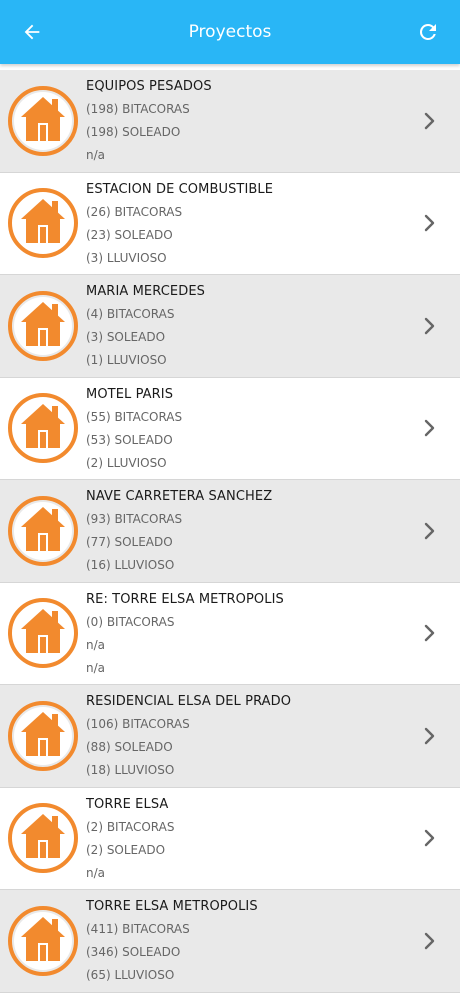  I want to click on project-bitacoras: (2) BITACORAS, so click(130, 826).